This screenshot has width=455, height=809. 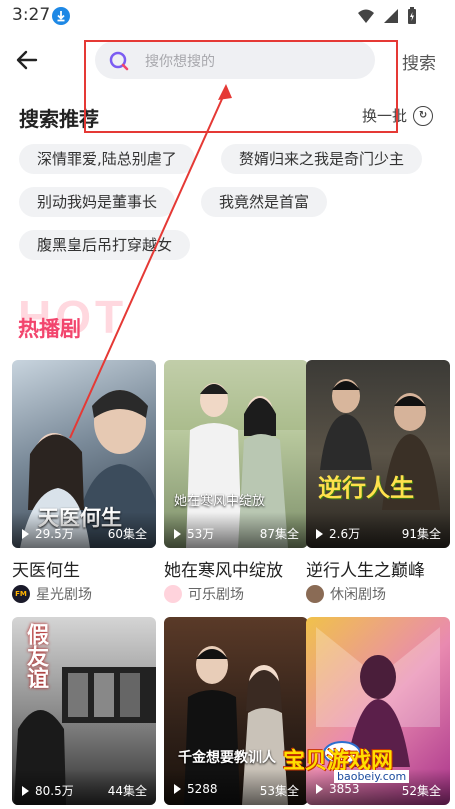 What do you see at coordinates (216, 595) in the screenshot?
I see `studio-name: 可乐剧场` at bounding box center [216, 595].